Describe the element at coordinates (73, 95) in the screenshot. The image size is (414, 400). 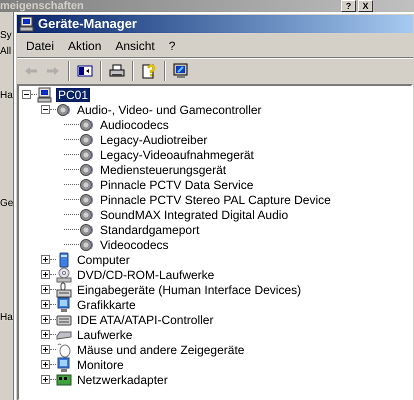
I see `tree-item: PC01` at that location.